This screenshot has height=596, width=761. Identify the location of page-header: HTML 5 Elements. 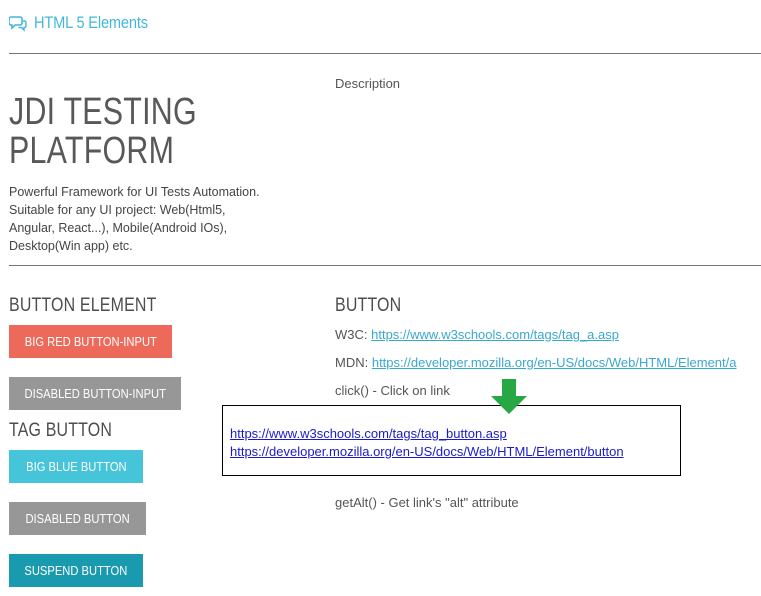
(87, 23).